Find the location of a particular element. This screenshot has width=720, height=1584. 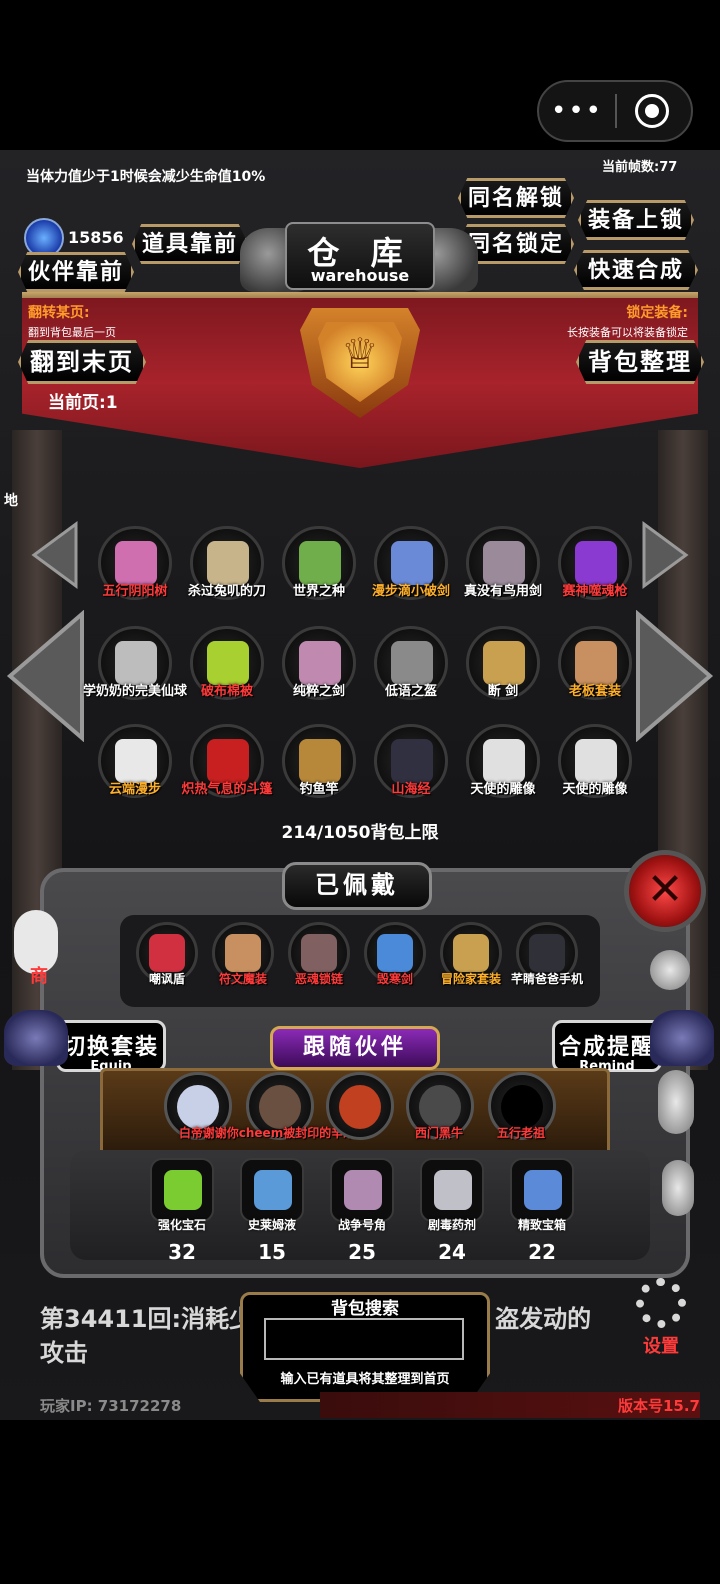

partner-front-button: 伙伴靠前 is located at coordinates (76, 272).